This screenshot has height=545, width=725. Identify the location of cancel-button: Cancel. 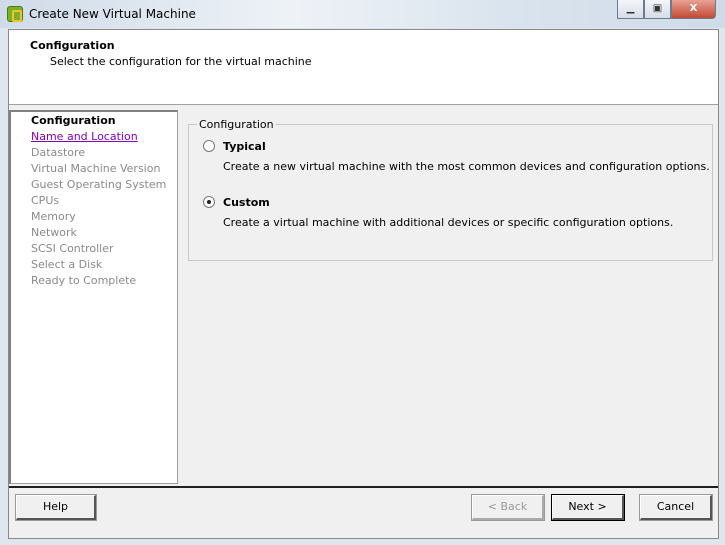
(676, 507).